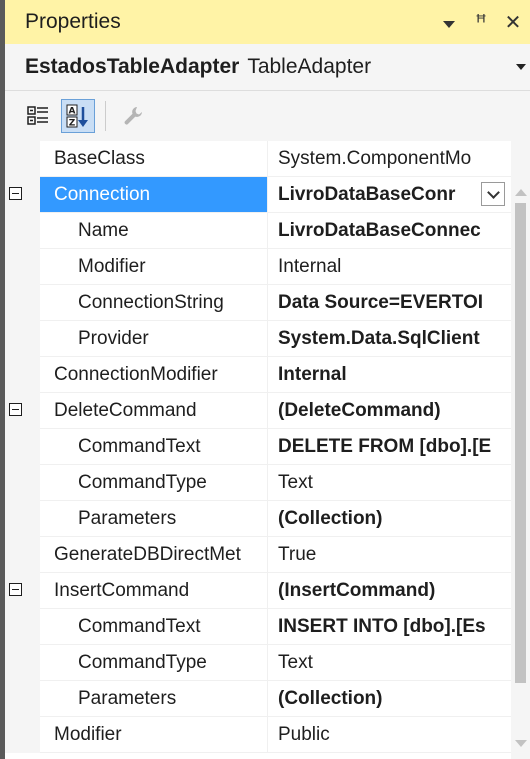  I want to click on property-value-text: (DeleteCommand), so click(359, 410).